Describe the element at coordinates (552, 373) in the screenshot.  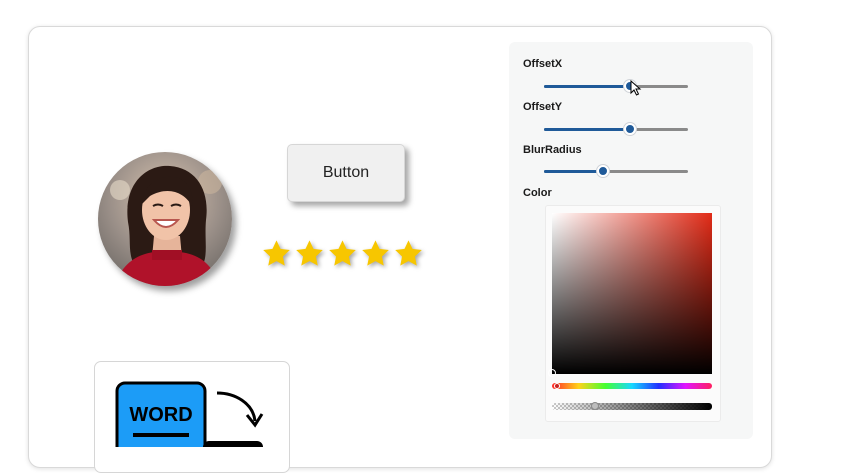
I see `color-spectrum-handle` at that location.